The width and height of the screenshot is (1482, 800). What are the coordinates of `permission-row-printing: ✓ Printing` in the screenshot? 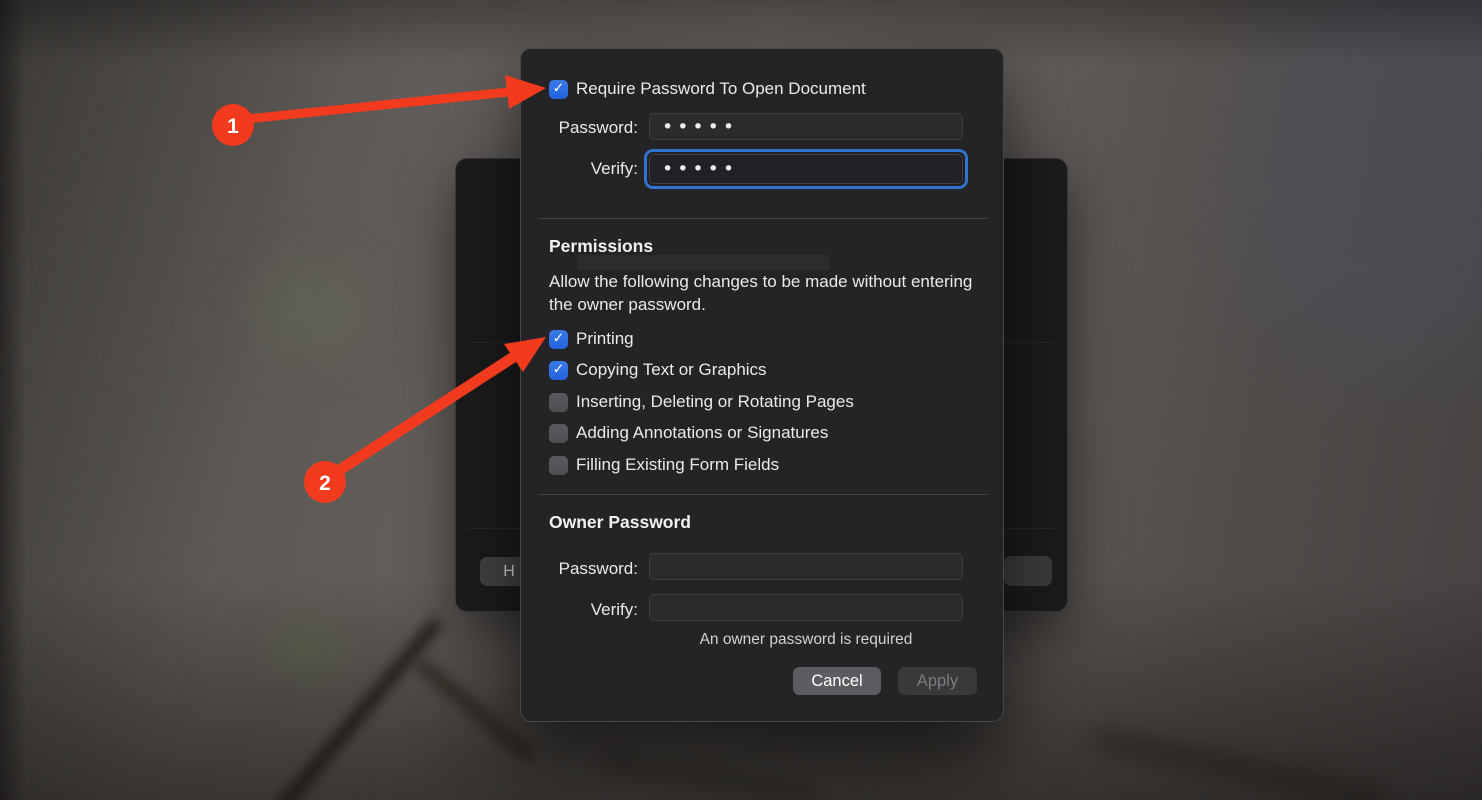 It's located at (591, 339).